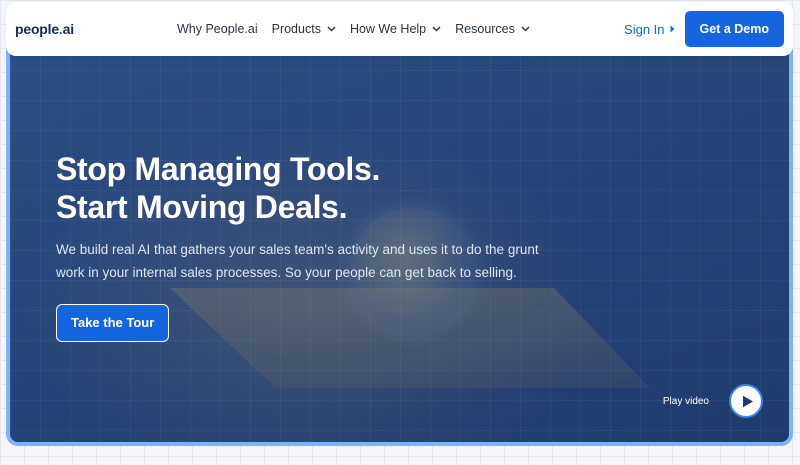 The image size is (800, 465). I want to click on nav-item-why-people-ai: Why People.ai, so click(217, 29).